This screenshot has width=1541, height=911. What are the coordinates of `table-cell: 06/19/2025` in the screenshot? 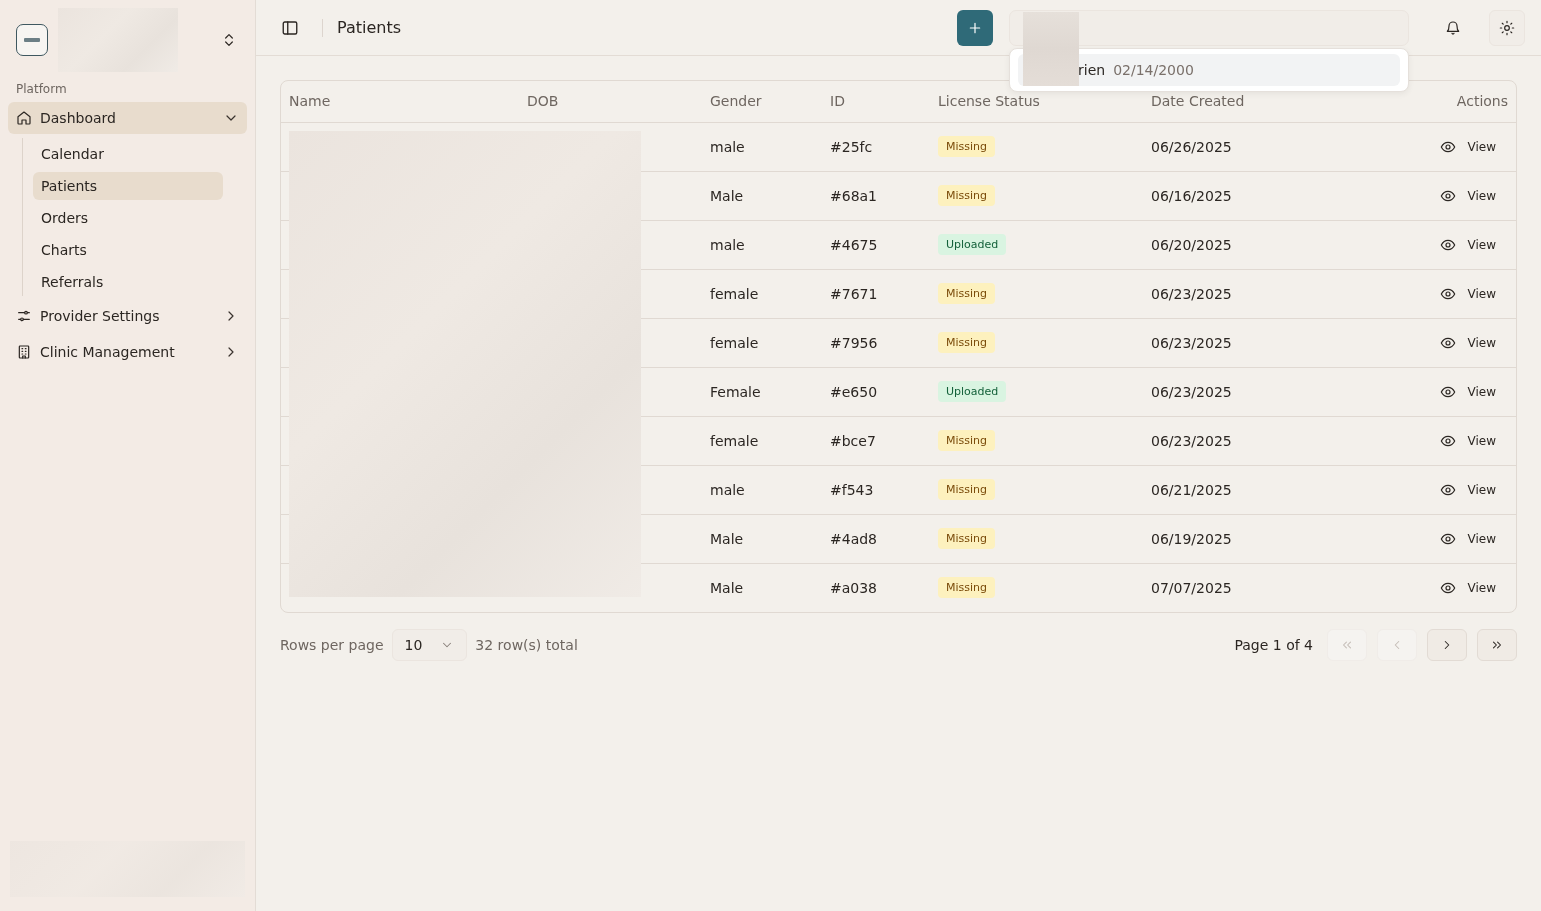 It's located at (1191, 538).